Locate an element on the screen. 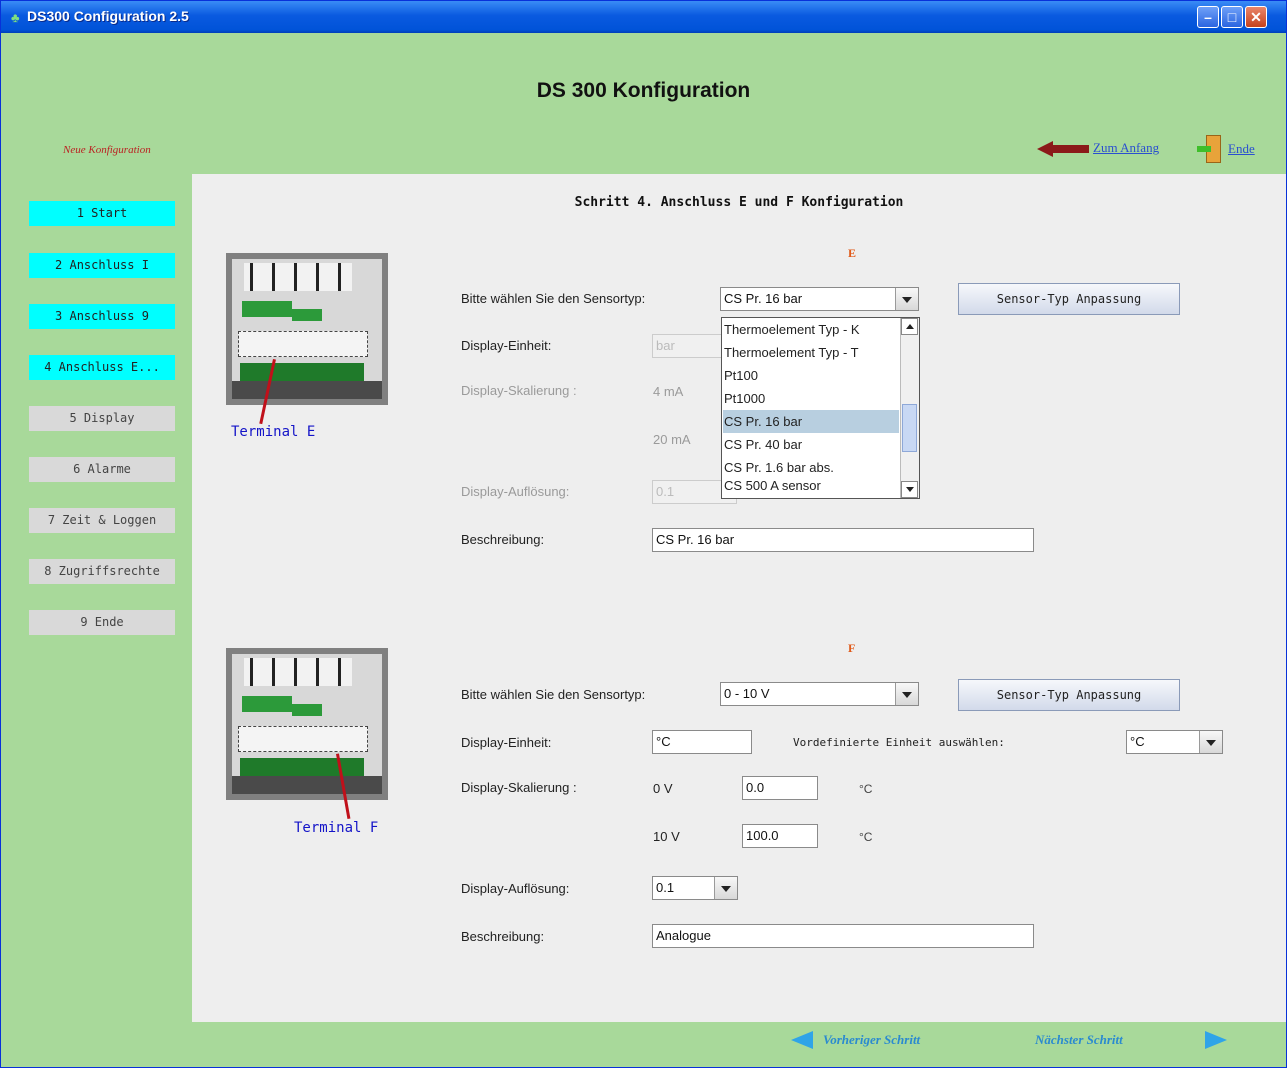 Image resolution: width=1287 pixels, height=1068 pixels. section-e-letter: E is located at coordinates (852, 253).